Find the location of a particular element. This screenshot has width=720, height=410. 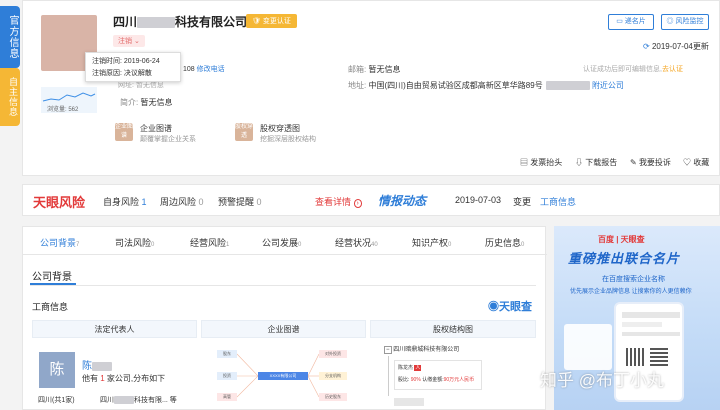

go-certify-link: 去认证 is located at coordinates (672, 69).